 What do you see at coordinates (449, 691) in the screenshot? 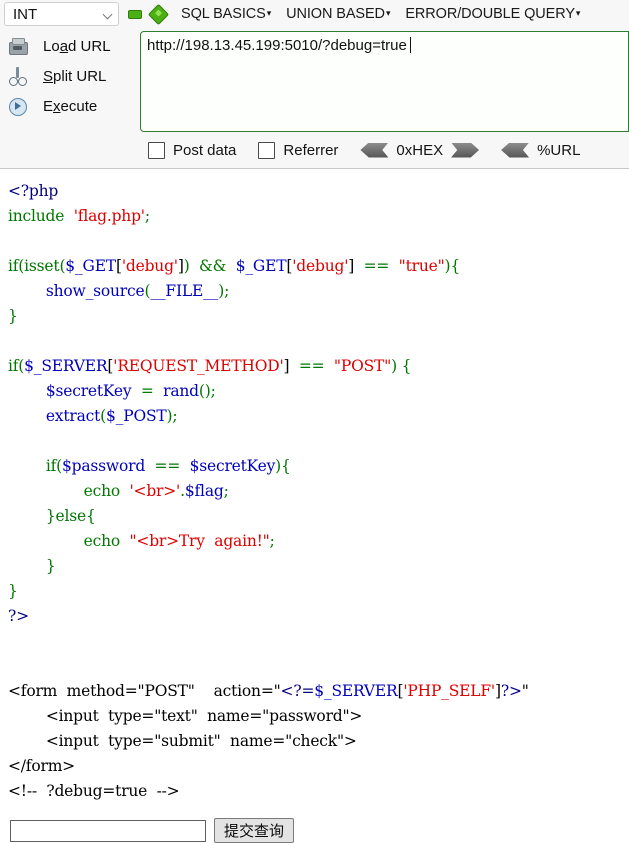
I see `code-token: 'PHP_SELF'` at bounding box center [449, 691].